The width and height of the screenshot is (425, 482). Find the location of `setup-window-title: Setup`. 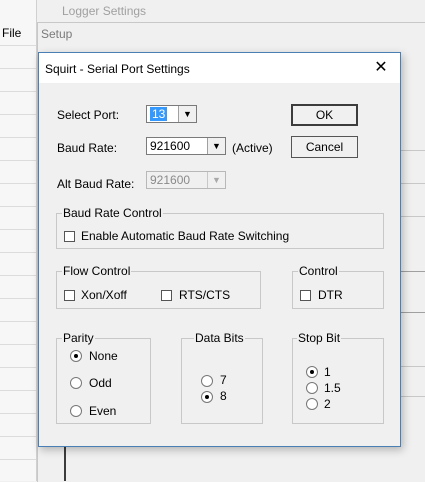

setup-window-title: Setup is located at coordinates (57, 34).